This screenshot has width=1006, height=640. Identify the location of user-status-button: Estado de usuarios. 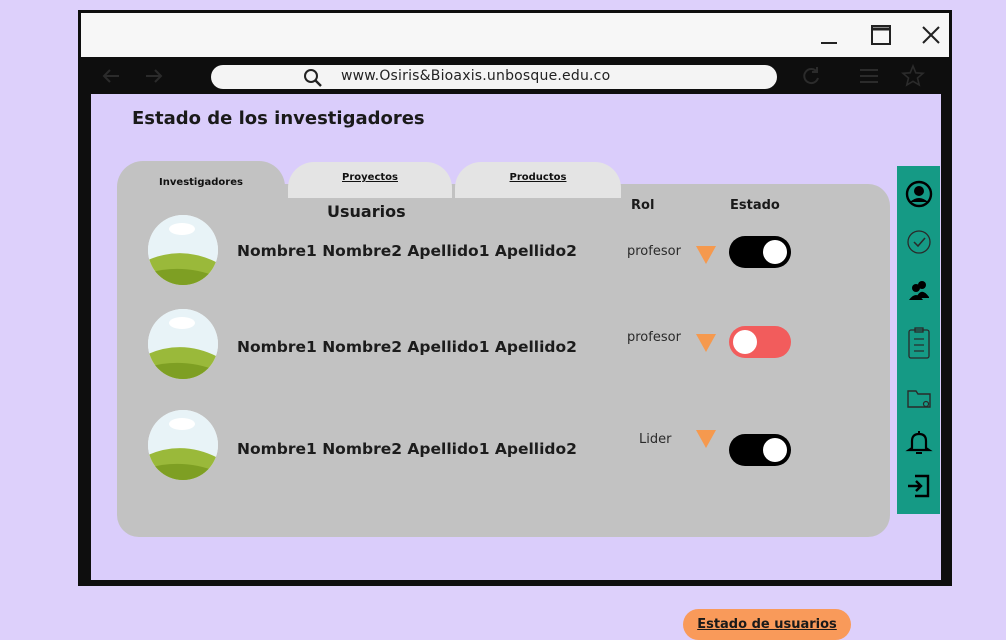
(767, 624).